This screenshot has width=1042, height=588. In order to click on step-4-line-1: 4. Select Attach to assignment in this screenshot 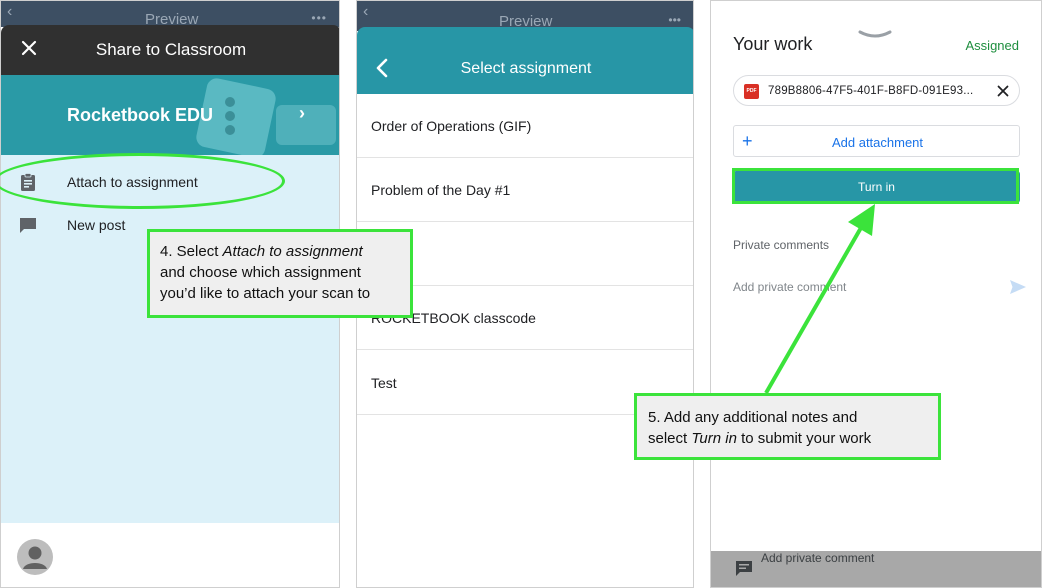, I will do `click(261, 251)`.